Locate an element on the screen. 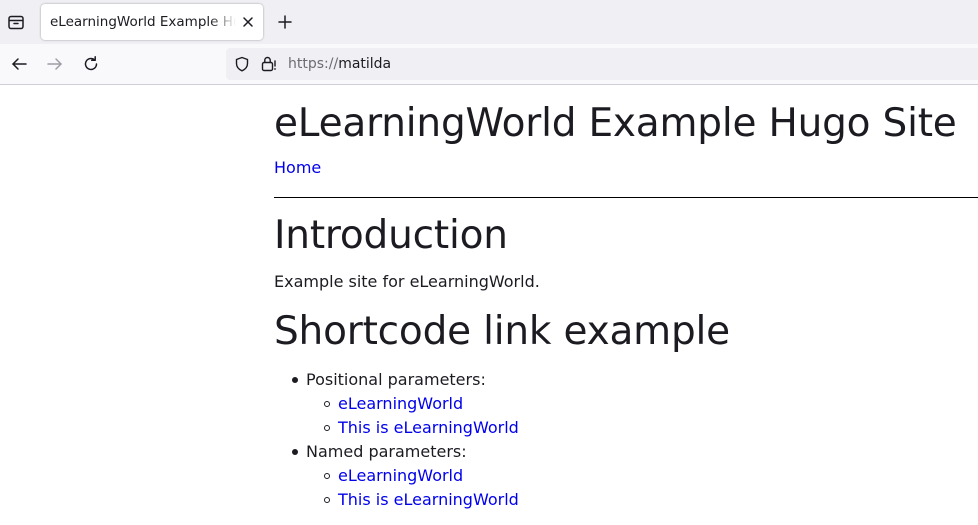  navigation-toolbar: https://matilda is located at coordinates (489, 64).